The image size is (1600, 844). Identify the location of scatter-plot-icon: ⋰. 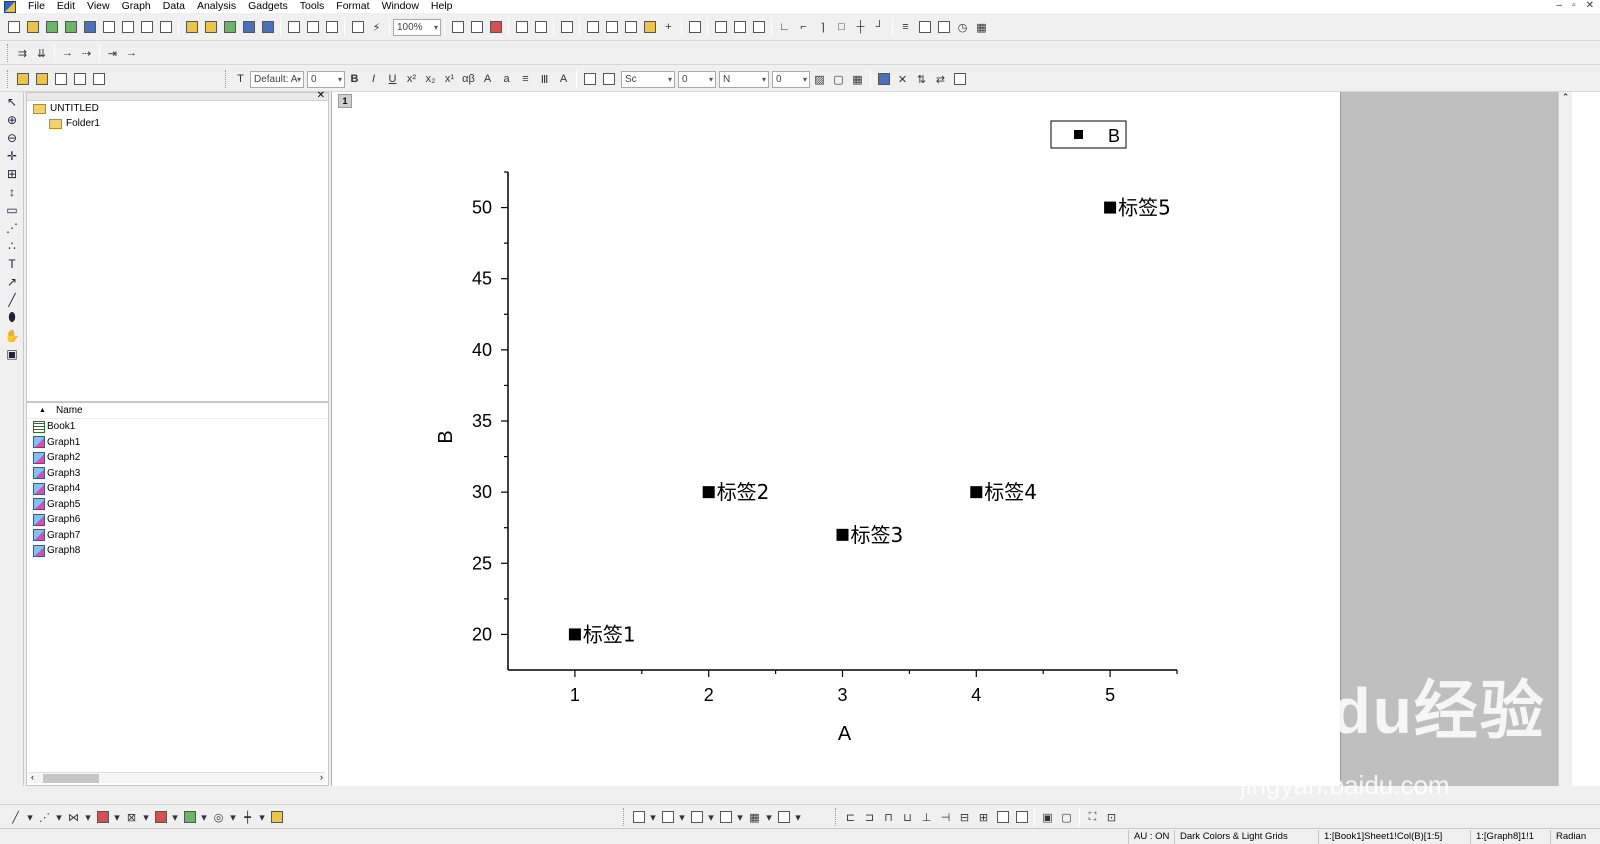
(44, 817).